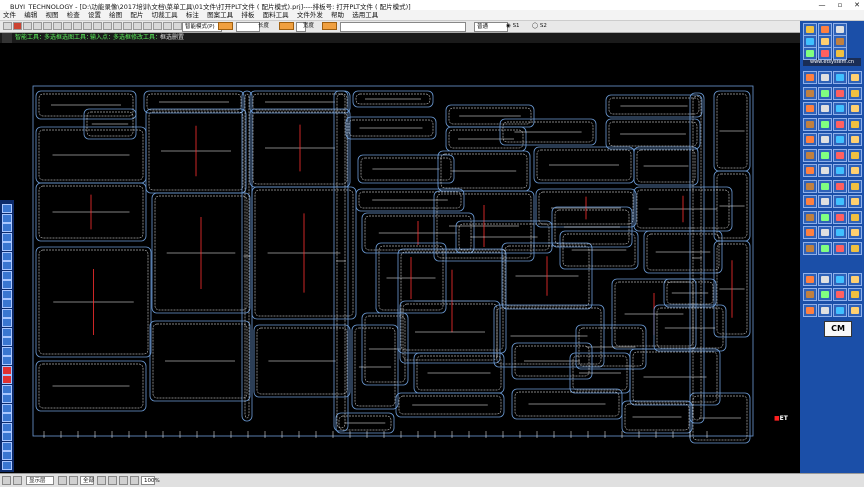  Describe the element at coordinates (51, 15) in the screenshot. I see `menu-view: 视图` at that location.